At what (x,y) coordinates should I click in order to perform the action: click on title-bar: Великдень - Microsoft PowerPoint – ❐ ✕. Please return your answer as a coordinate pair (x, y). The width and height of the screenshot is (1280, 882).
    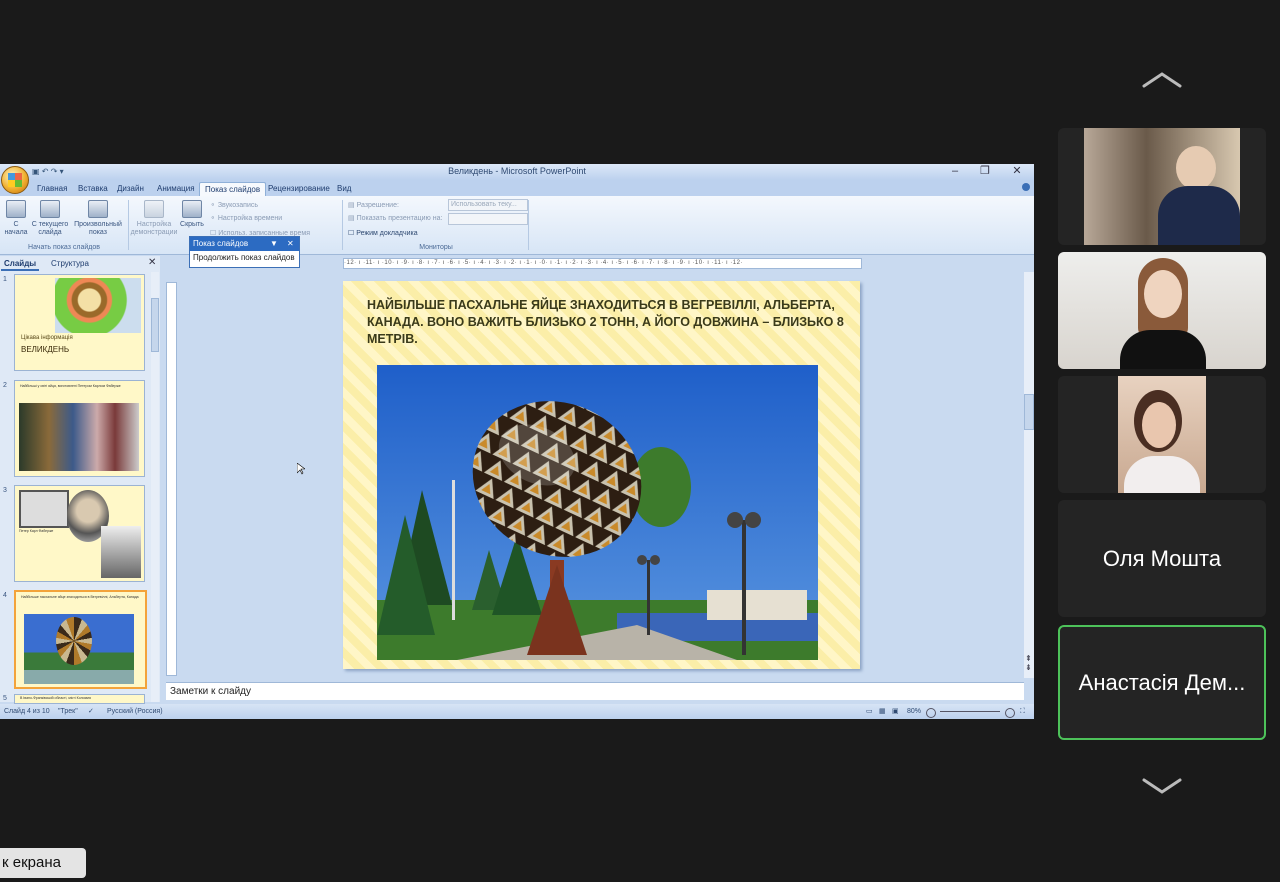
    Looking at the image, I should click on (517, 172).